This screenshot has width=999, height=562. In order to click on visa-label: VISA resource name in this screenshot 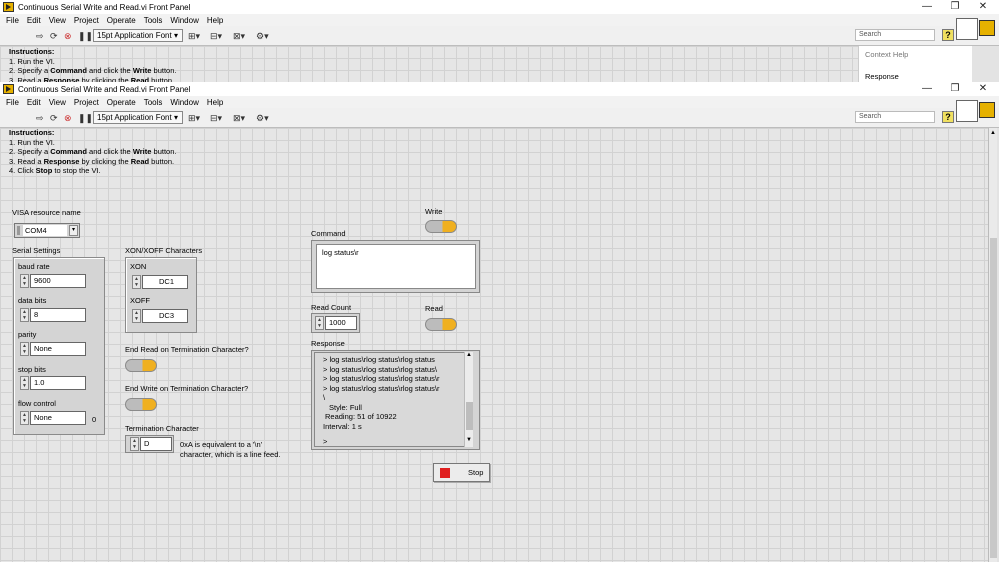, I will do `click(46, 212)`.